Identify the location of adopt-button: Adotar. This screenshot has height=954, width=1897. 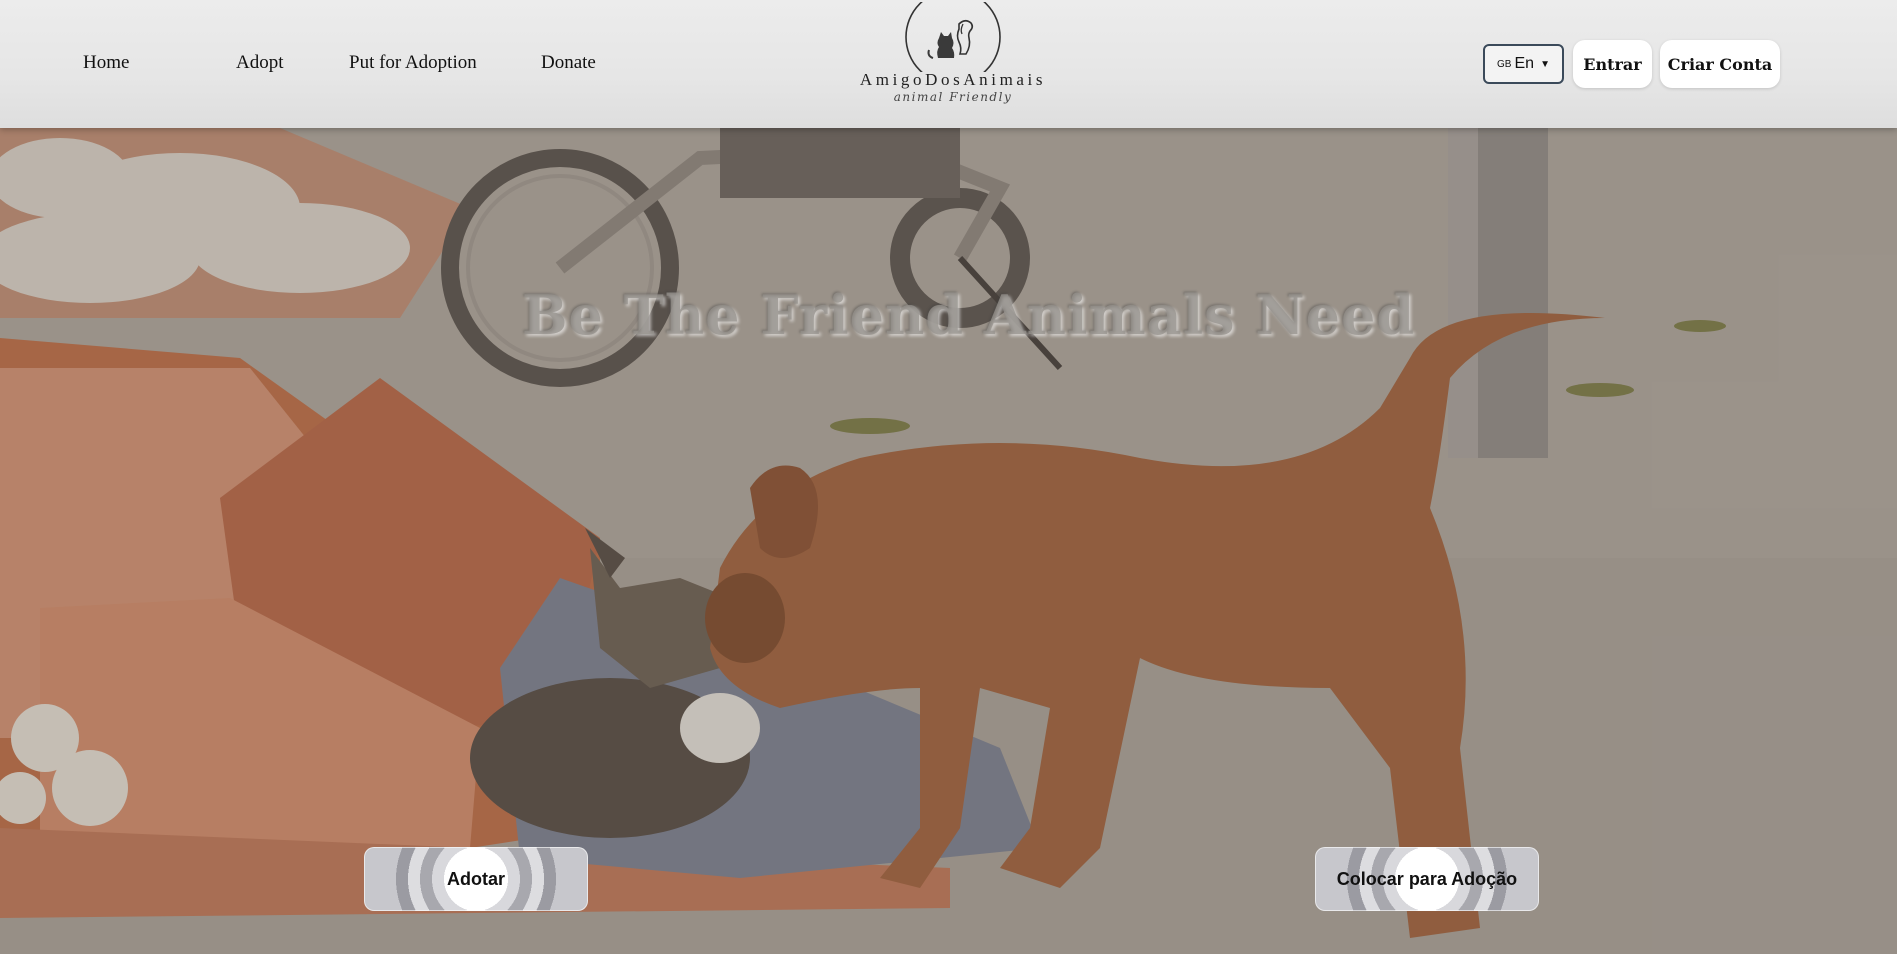
(476, 879).